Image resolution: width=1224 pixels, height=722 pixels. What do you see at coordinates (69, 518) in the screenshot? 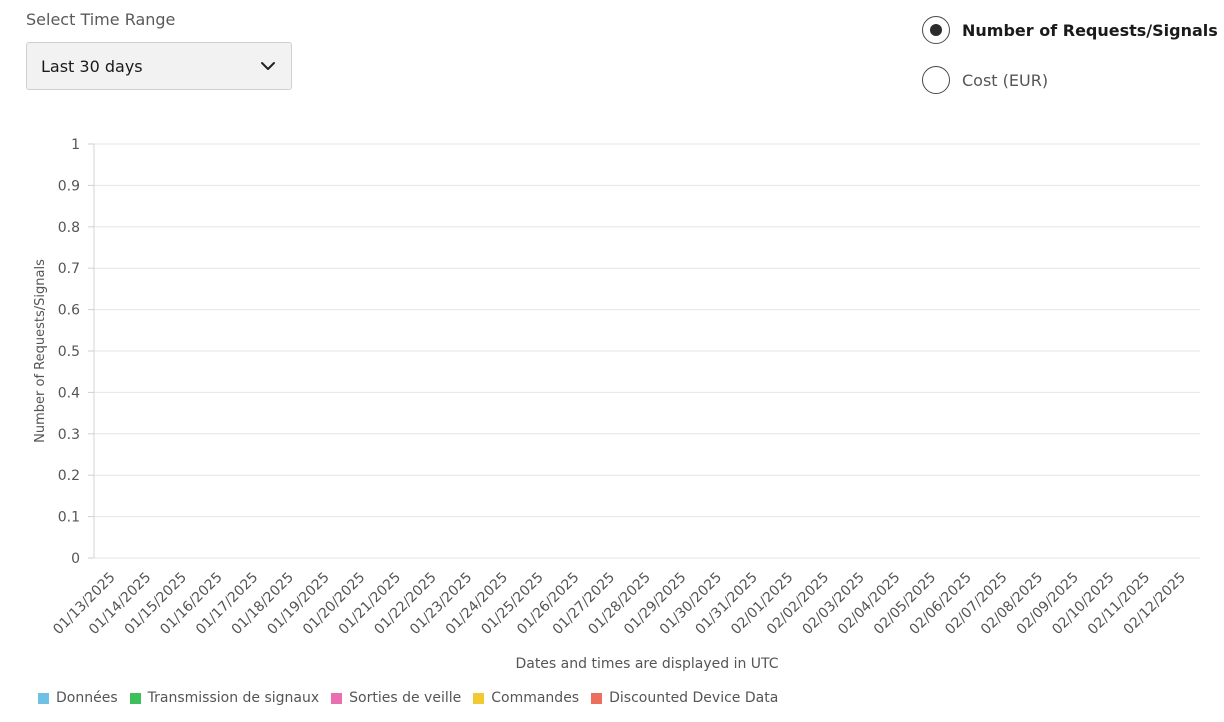
I see `y-tick-label: 0.1` at bounding box center [69, 518].